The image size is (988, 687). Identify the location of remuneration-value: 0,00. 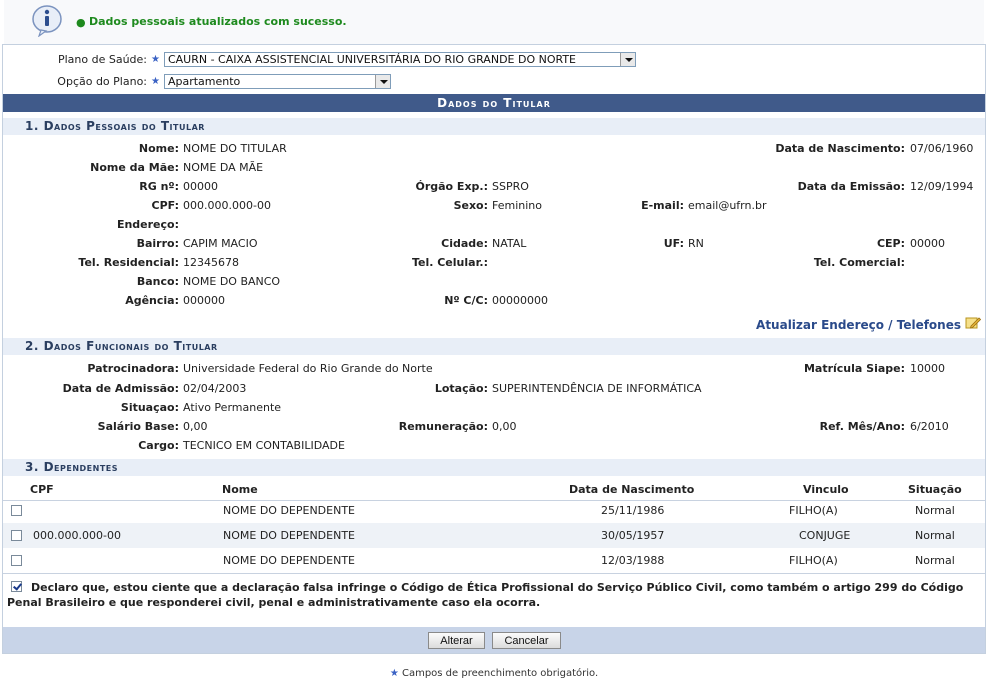
(504, 426).